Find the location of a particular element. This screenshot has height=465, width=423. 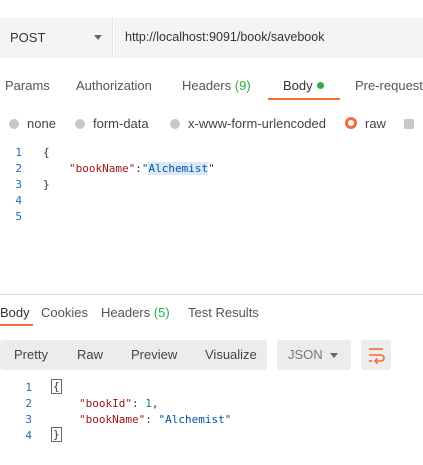

response-open-brace: { is located at coordinates (56, 386).